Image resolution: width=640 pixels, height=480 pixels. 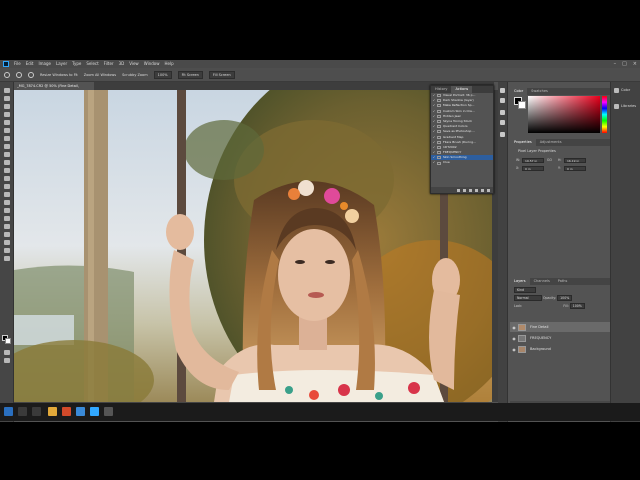 What do you see at coordinates (615, 64) in the screenshot?
I see `minimize-icon: –` at bounding box center [615, 64].